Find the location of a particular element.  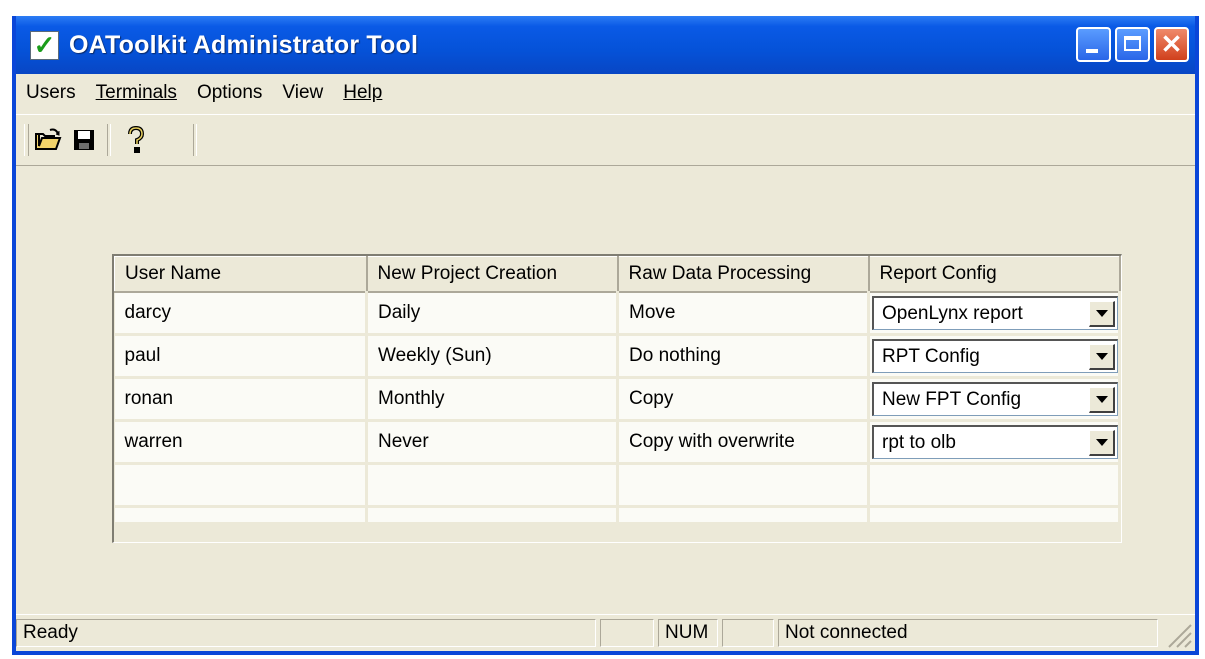

cell-report-config: OpenLynx report is located at coordinates (994, 314).